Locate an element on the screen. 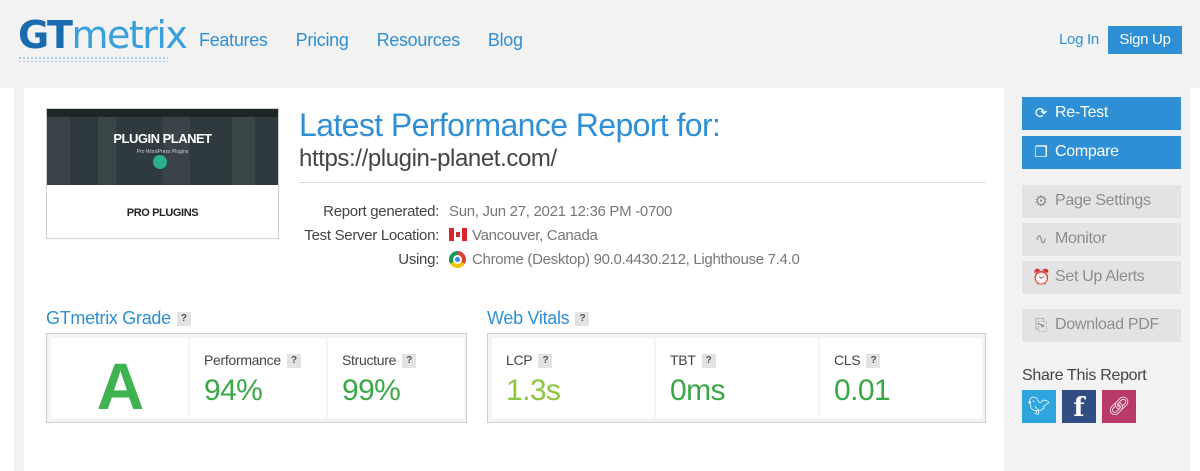 The image size is (1200, 471). tbt-value: 0ms is located at coordinates (697, 390).